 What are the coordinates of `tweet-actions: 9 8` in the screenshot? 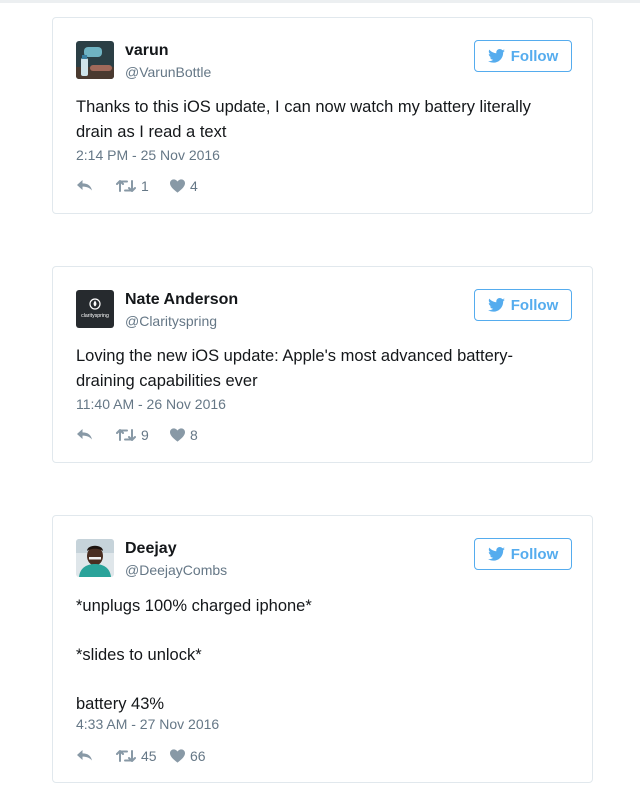 It's located at (176, 437).